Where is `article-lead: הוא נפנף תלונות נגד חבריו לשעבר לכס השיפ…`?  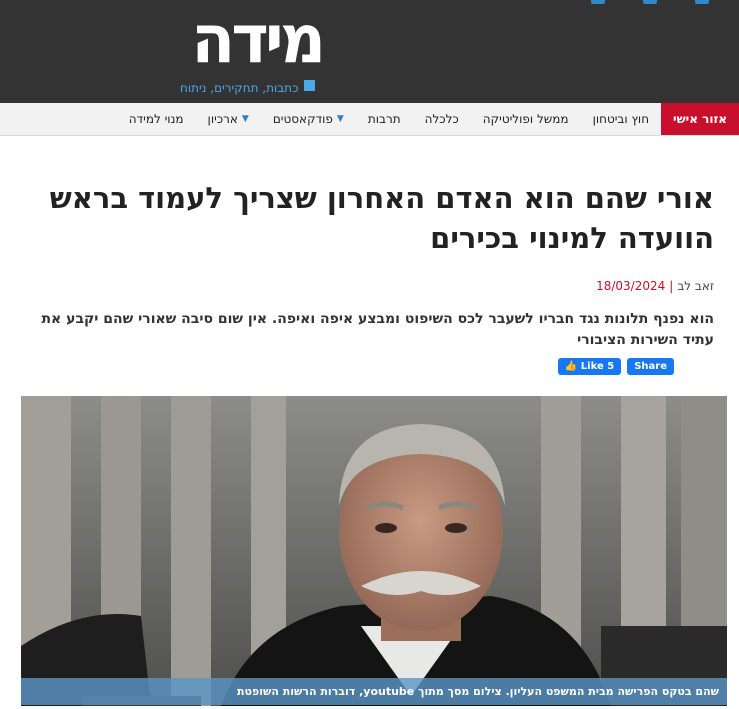
article-lead: הוא נפנף תלונות נגד חבריו לשעבר לכס השיפ… is located at coordinates (377, 329).